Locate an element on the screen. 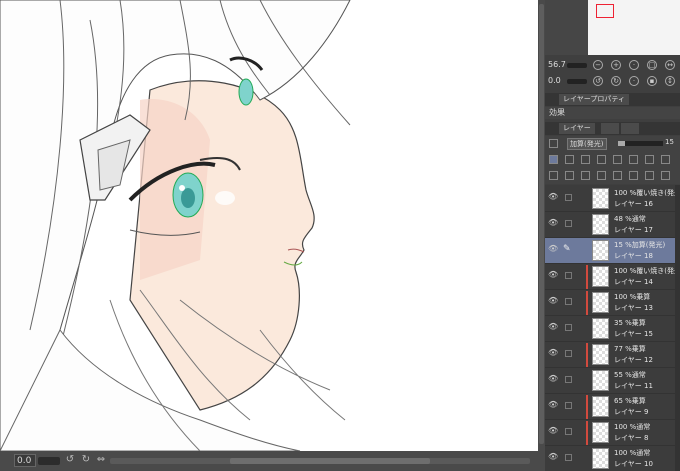  apply-mask-icon is located at coordinates (649, 175).